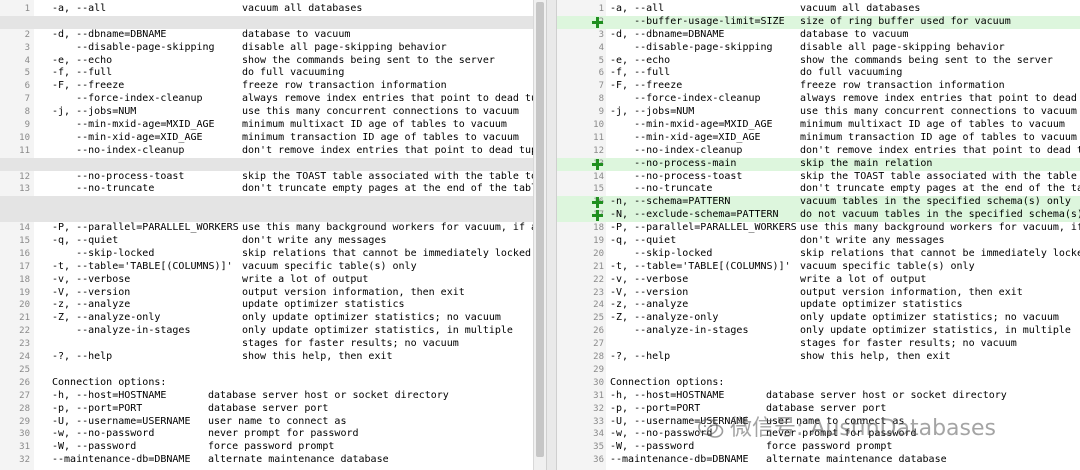 The height and width of the screenshot is (470, 1080). I want to click on left-scrollbar, so click(539, 235).